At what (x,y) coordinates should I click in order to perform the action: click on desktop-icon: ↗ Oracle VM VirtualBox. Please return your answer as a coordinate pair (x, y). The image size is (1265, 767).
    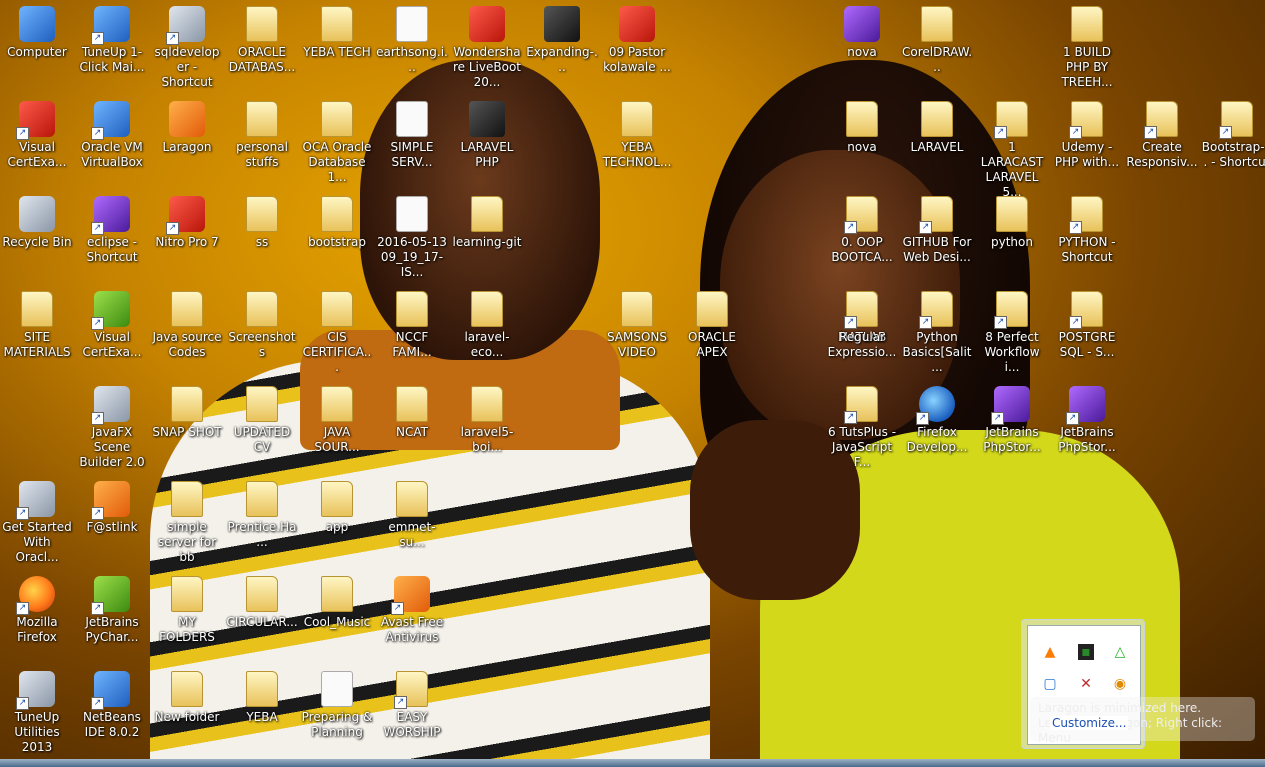
    Looking at the image, I should click on (112, 141).